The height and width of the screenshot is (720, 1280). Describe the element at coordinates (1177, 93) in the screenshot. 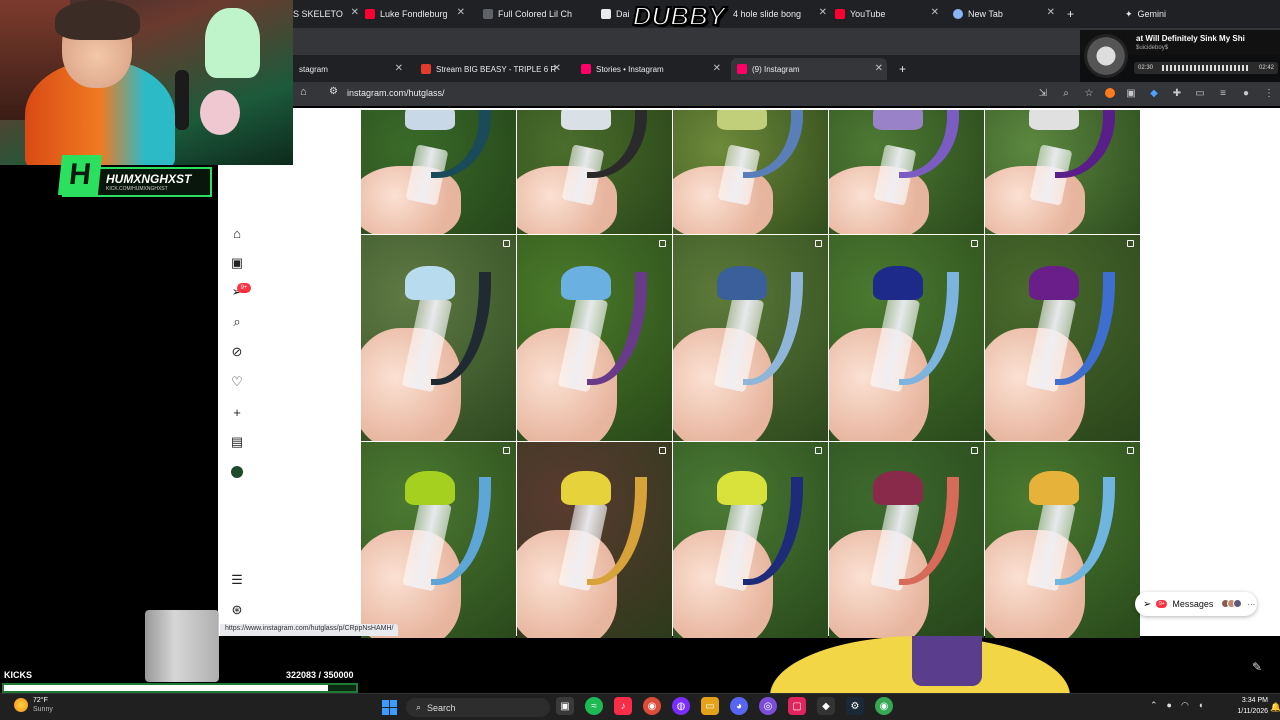

I see `puzzle-icon: ✚` at that location.